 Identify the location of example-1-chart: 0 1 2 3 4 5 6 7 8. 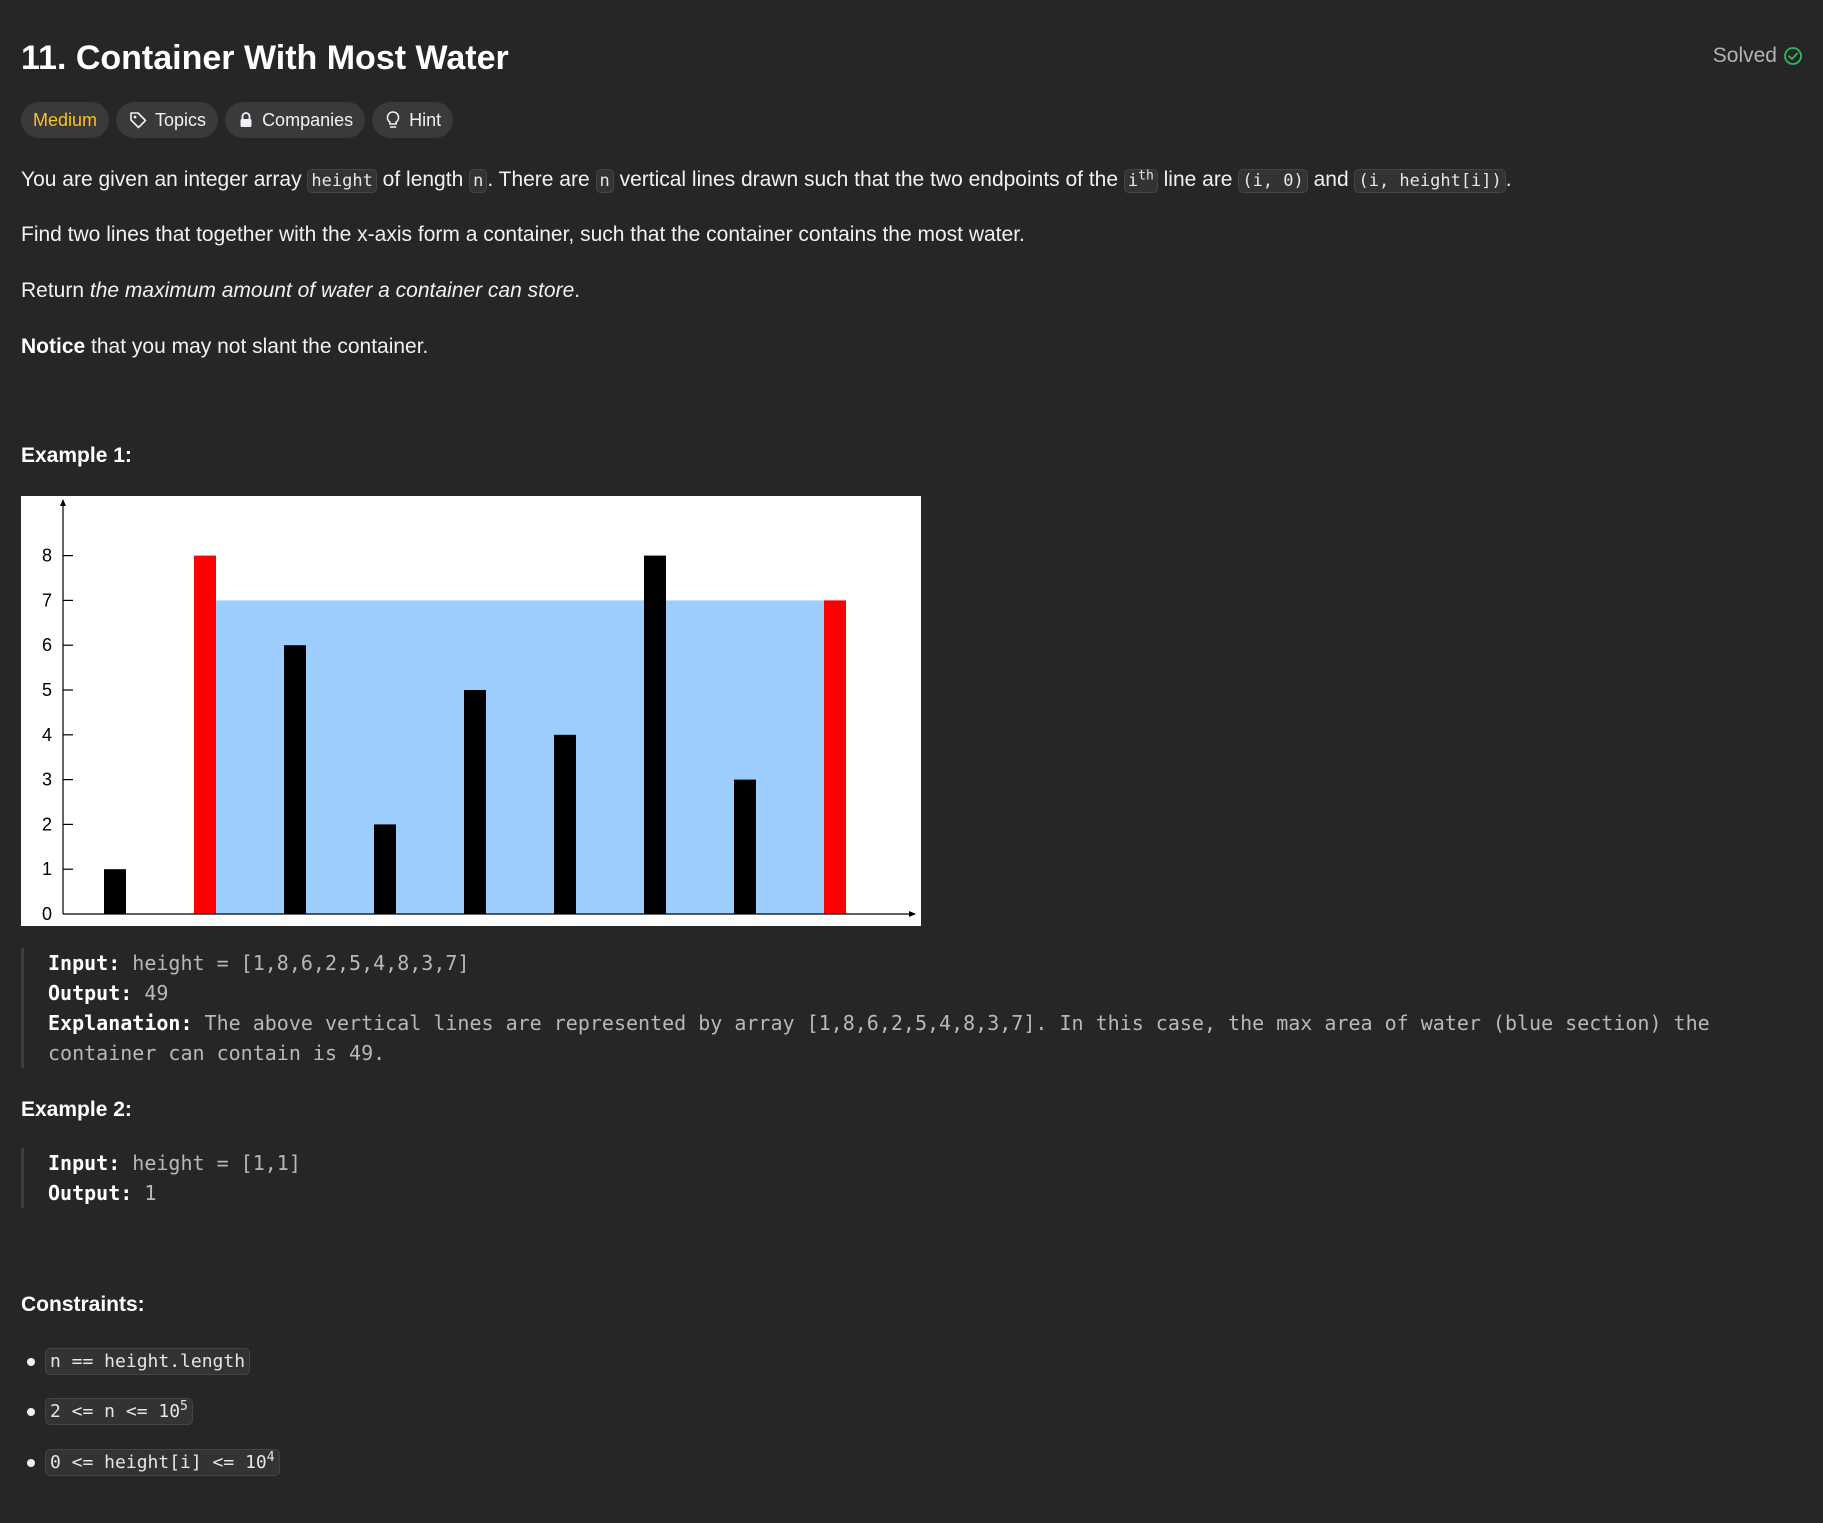
(471, 711).